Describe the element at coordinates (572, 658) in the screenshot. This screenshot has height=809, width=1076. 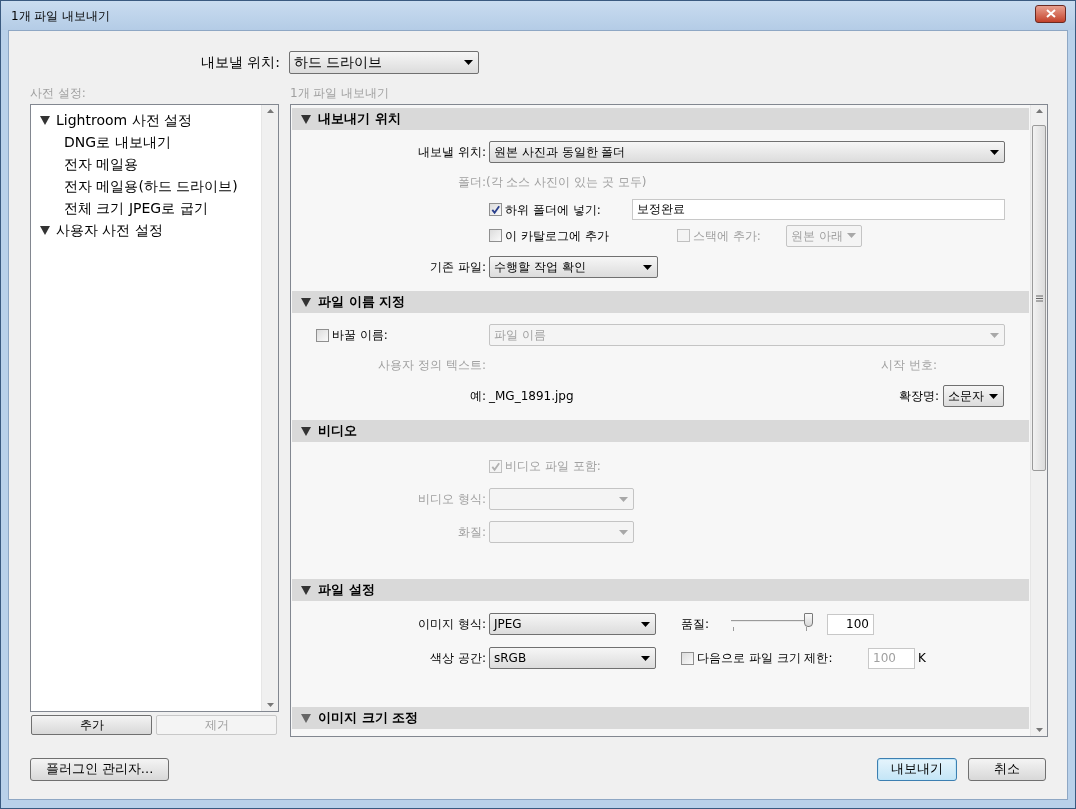
I see `dropdown: sRGB` at that location.